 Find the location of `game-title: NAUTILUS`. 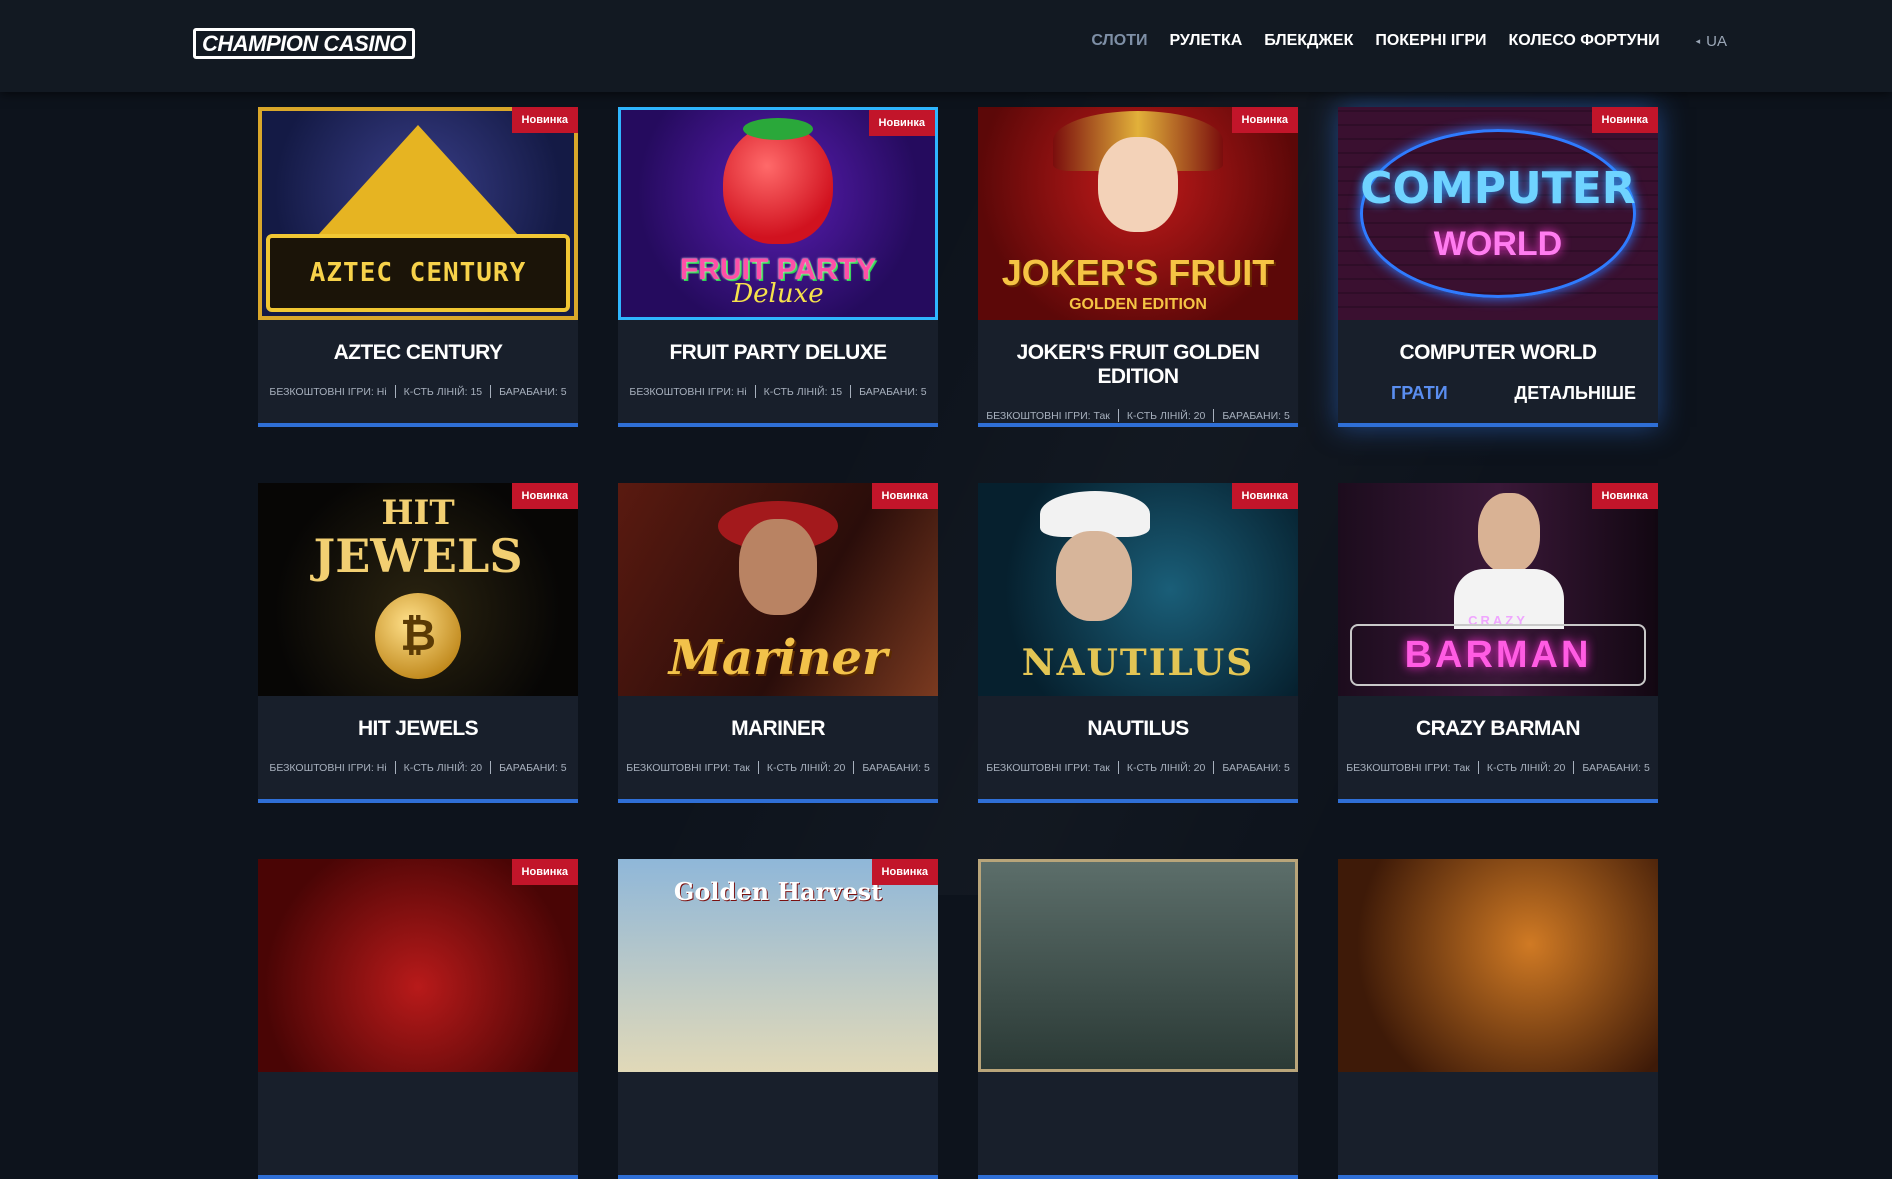

game-title: NAUTILUS is located at coordinates (1138, 728).